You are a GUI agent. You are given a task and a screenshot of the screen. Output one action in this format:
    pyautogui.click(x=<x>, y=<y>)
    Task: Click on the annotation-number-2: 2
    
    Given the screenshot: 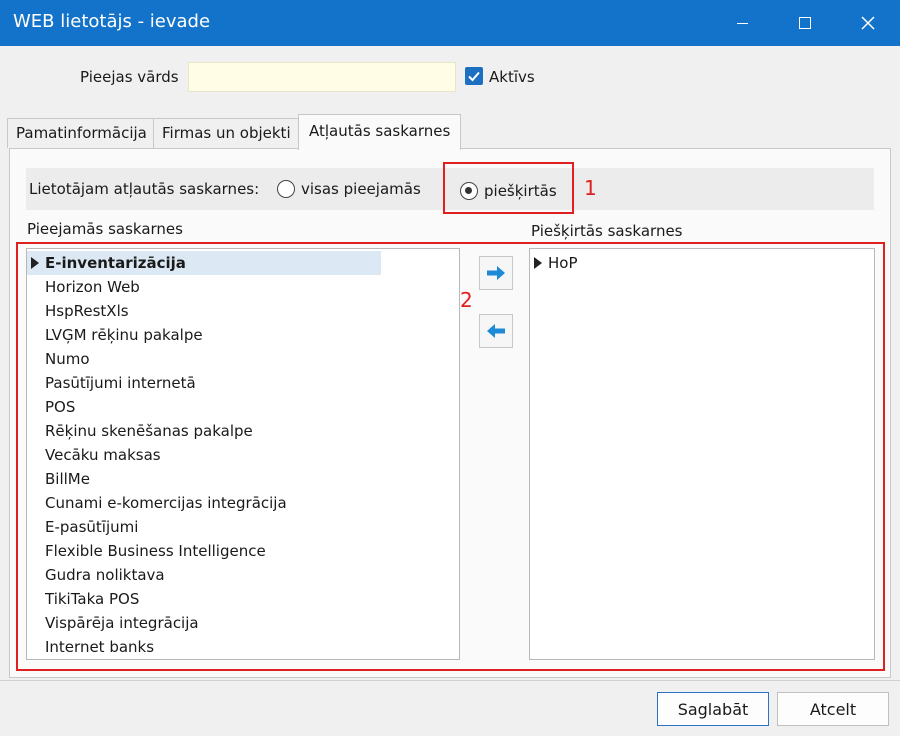 What is the action you would take?
    pyautogui.click(x=466, y=300)
    